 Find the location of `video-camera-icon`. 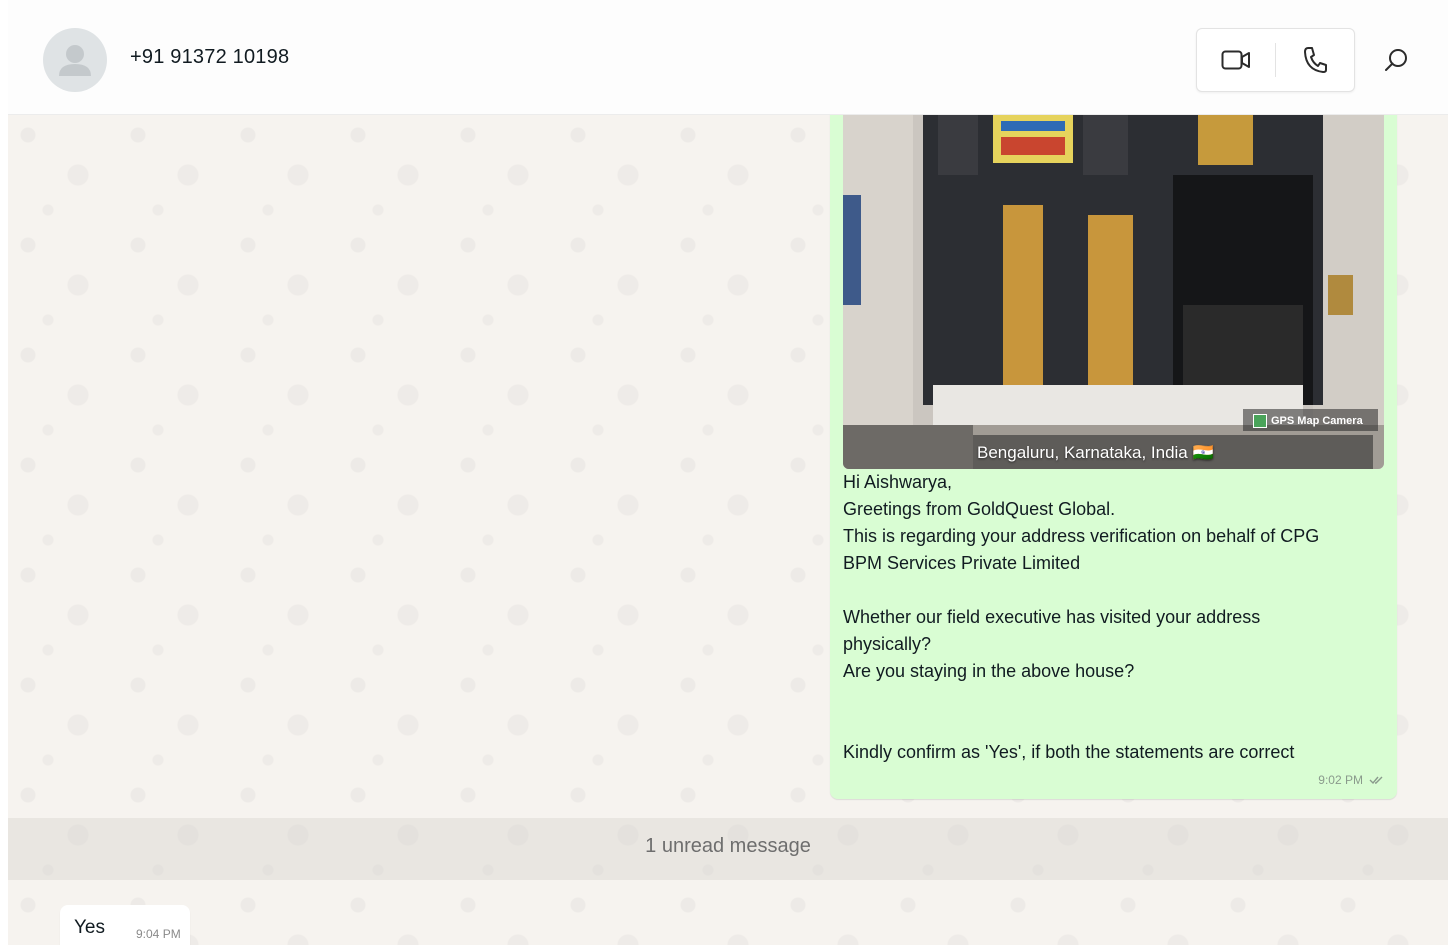

video-camera-icon is located at coordinates (1235, 60).